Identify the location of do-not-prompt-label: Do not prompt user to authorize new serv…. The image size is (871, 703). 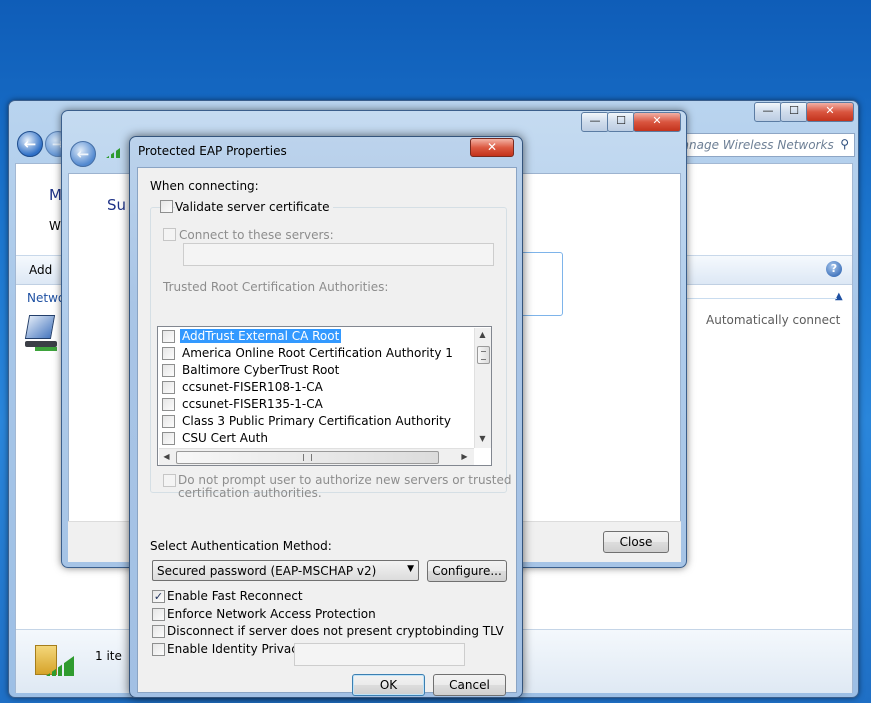
(345, 487).